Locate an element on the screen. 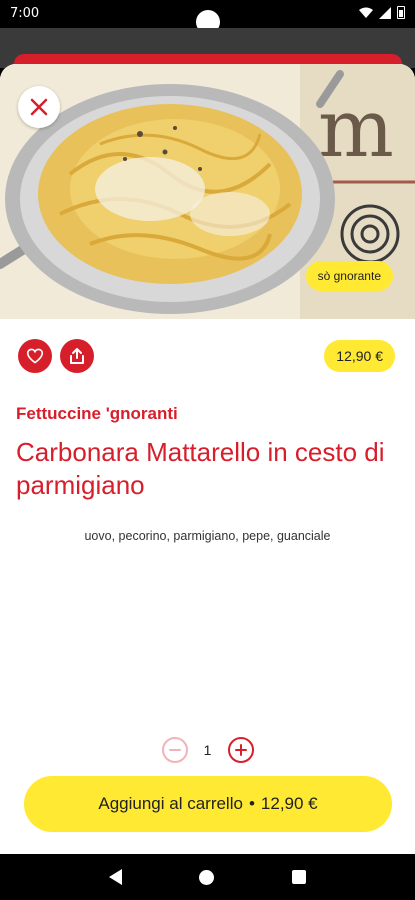 The image size is (415, 900). favorite-button is located at coordinates (35, 356).